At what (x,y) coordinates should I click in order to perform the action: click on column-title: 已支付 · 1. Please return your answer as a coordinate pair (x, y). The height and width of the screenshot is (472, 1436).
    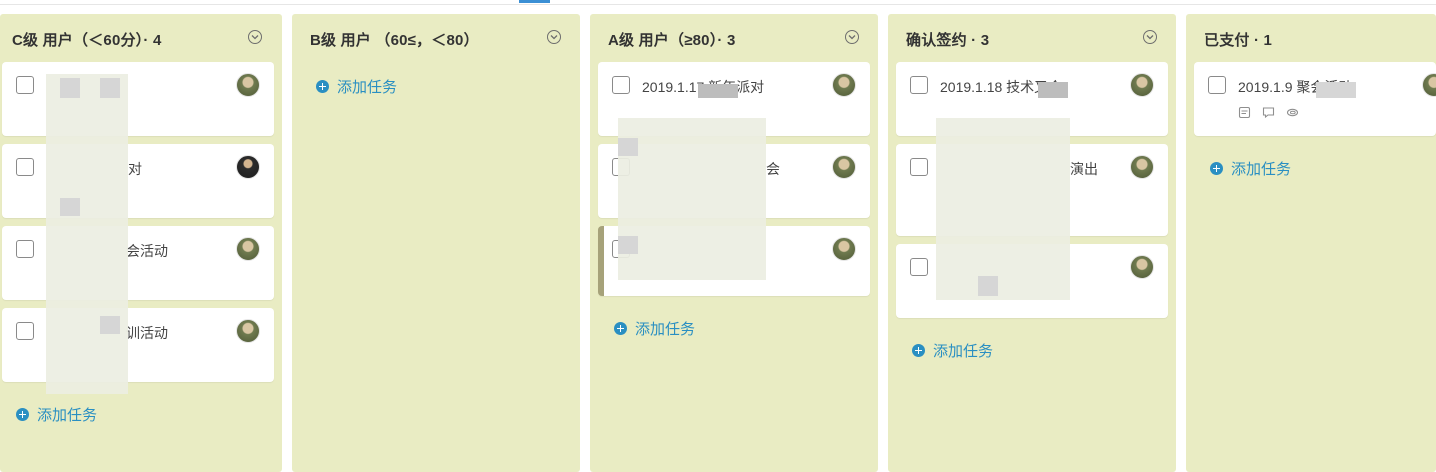
    Looking at the image, I should click on (1238, 40).